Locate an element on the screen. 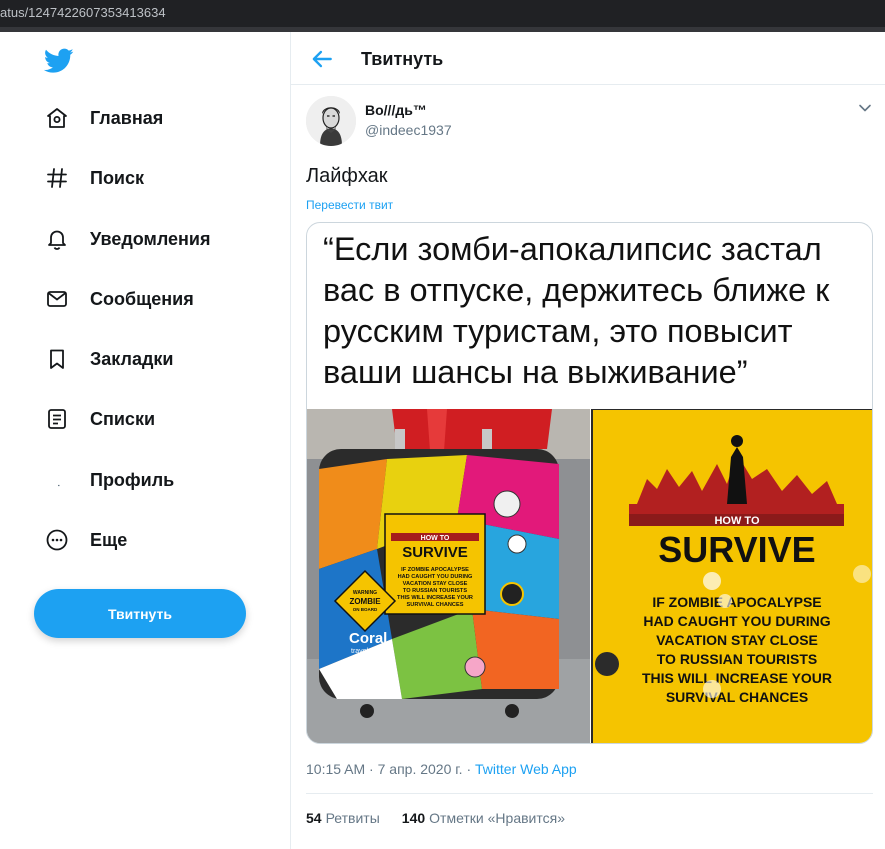  sticker-small-body: THIS WILL INCREASE YOUR is located at coordinates (435, 598).